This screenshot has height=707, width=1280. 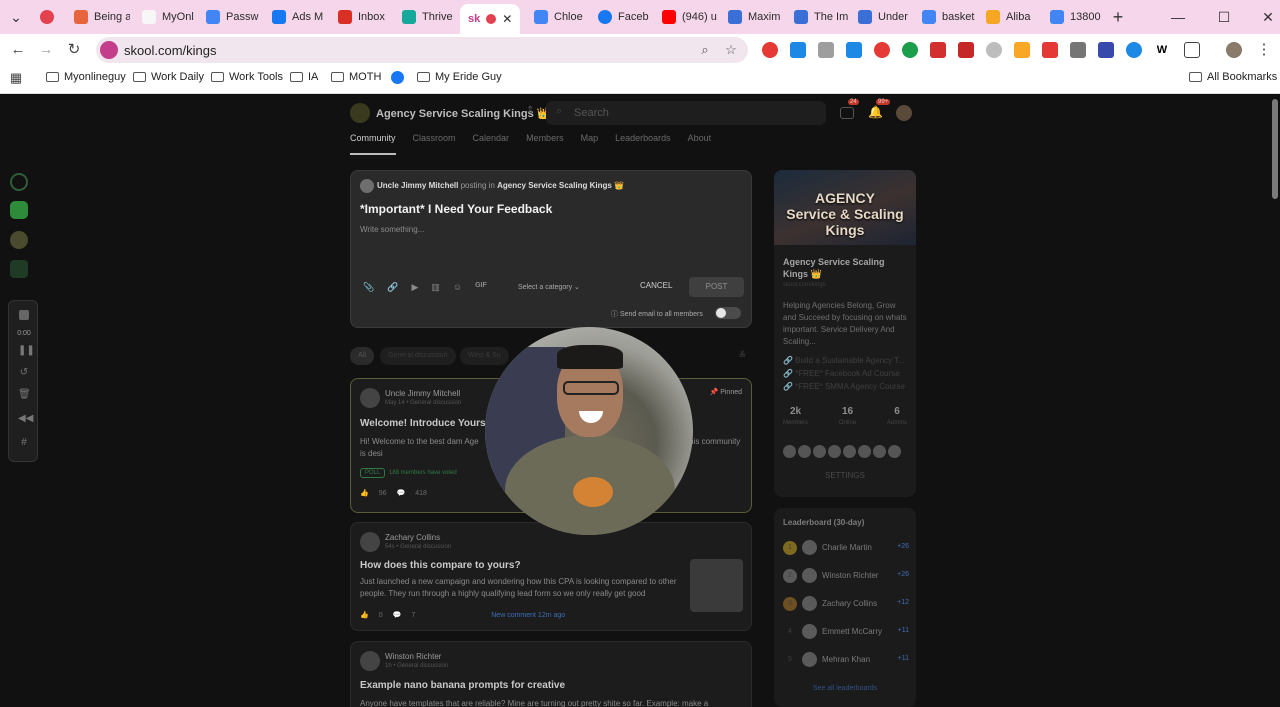 I want to click on tab-classroom: Classroom, so click(x=434, y=144).